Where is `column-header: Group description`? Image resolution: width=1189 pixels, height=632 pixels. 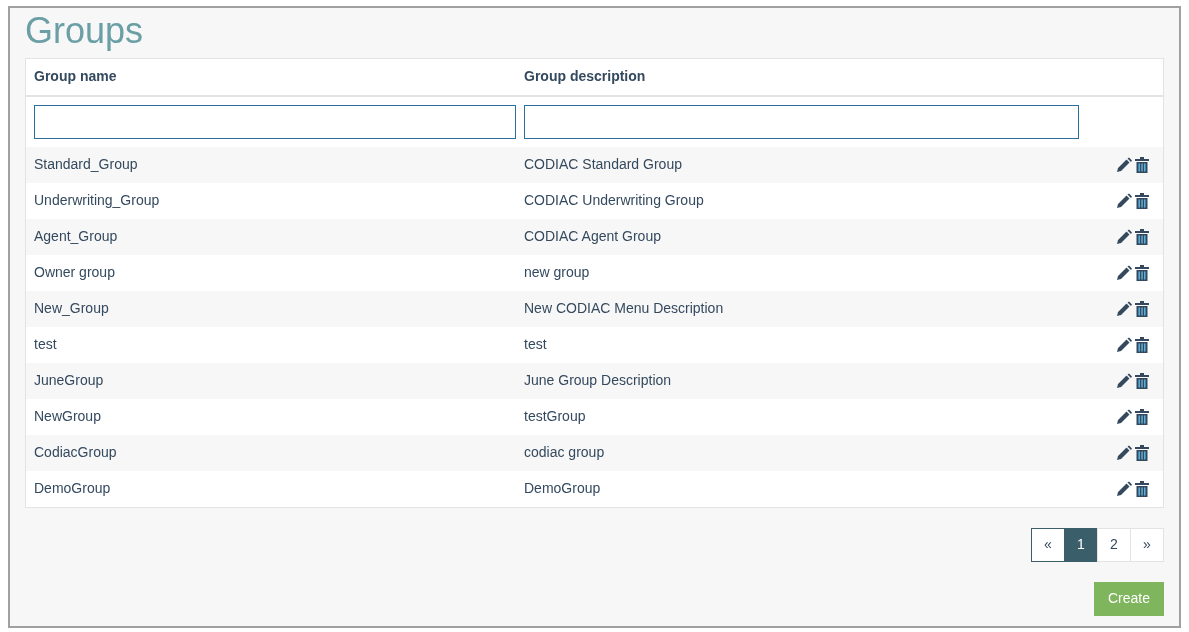 column-header: Group description is located at coordinates (585, 76).